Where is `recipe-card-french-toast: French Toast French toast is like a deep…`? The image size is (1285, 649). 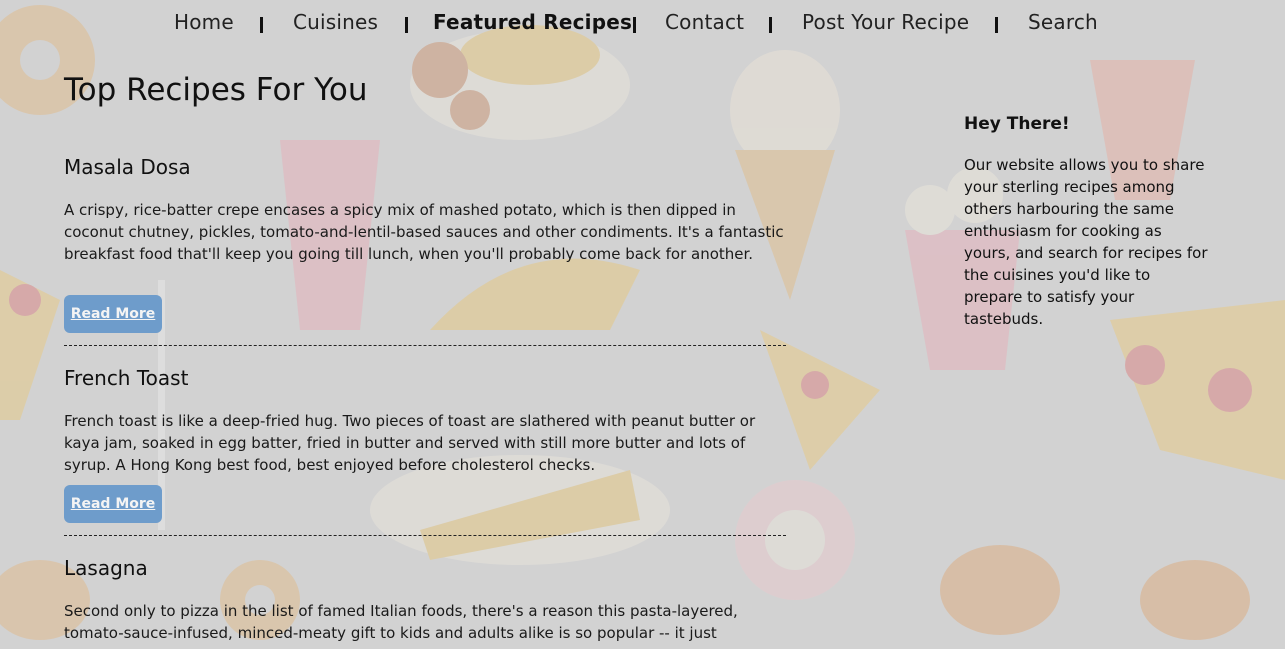
recipe-card-french-toast: French Toast French toast is like a deep… is located at coordinates (425, 451).